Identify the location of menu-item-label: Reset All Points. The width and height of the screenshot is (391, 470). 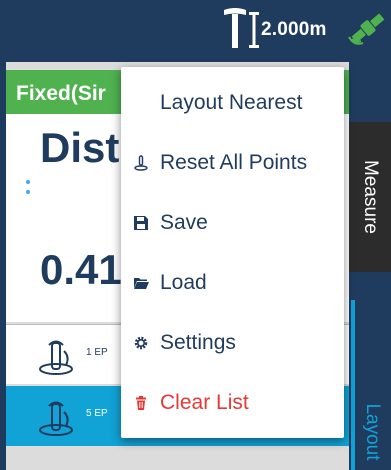
(234, 162).